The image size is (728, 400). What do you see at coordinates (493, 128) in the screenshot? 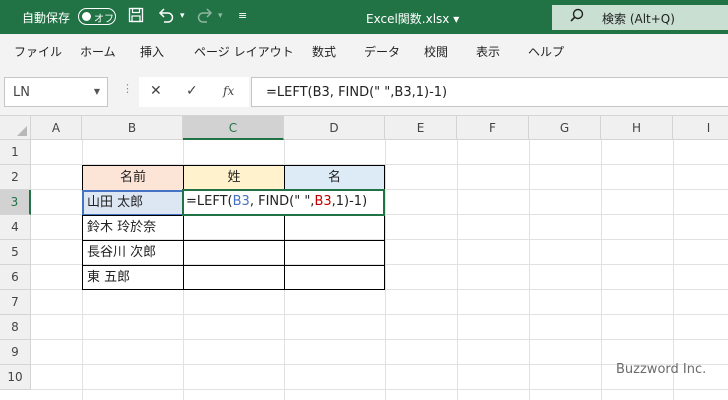
I see `column-header-f: F` at bounding box center [493, 128].